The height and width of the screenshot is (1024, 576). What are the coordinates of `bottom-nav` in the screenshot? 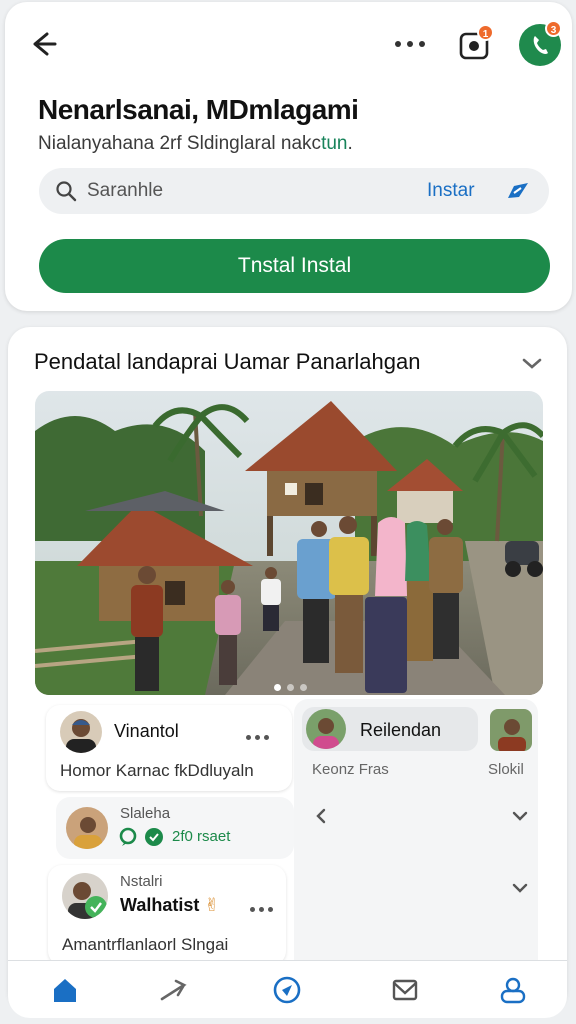 It's located at (287, 989).